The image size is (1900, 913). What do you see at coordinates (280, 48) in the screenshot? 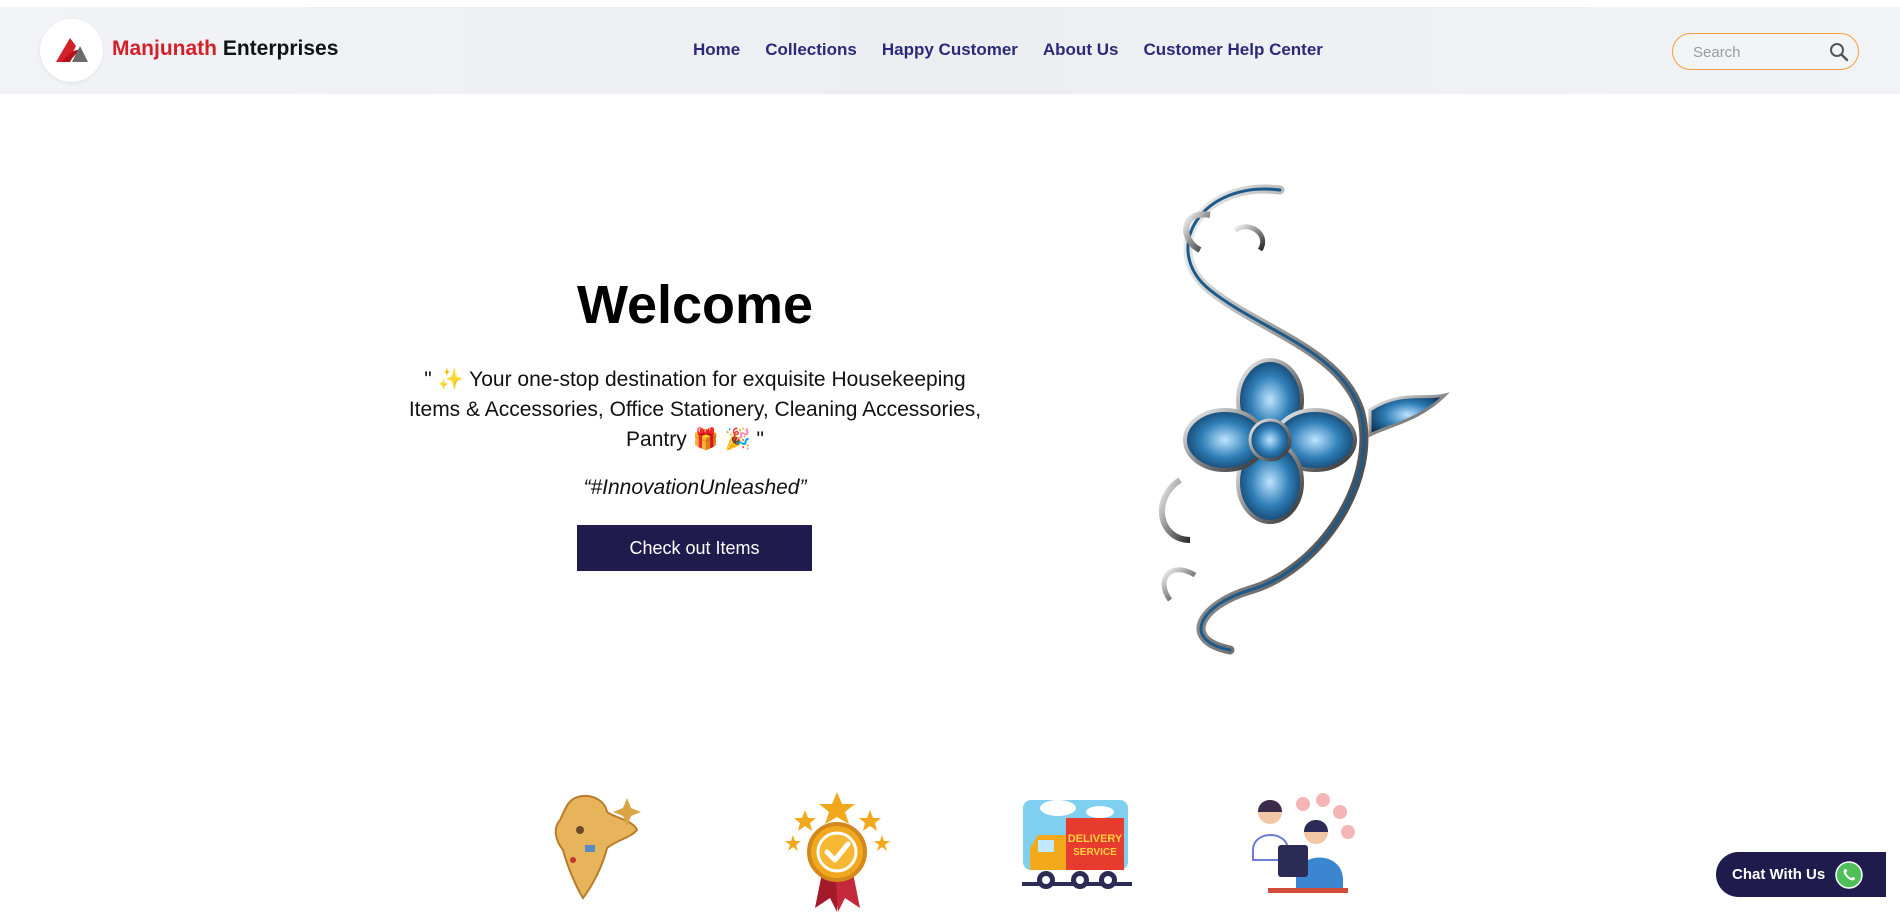
I see `brand-name-part2: Enterprises` at bounding box center [280, 48].